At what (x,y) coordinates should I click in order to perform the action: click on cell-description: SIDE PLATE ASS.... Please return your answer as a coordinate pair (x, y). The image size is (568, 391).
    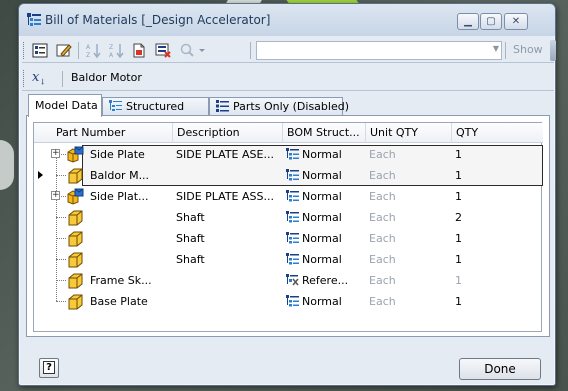
    Looking at the image, I should click on (227, 196).